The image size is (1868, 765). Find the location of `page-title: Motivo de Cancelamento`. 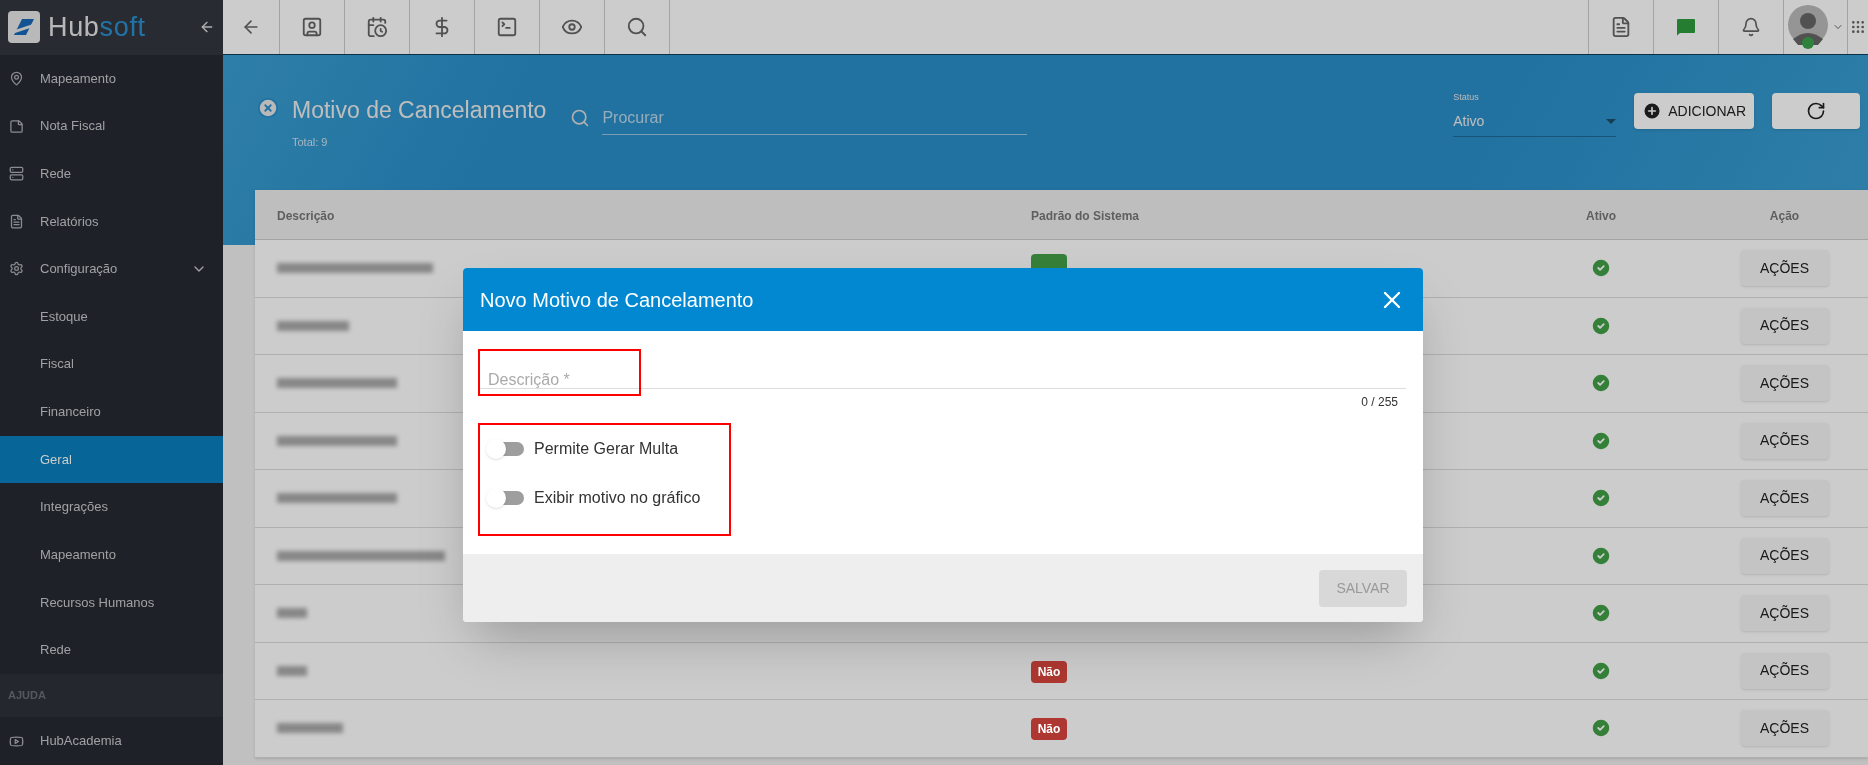

page-title: Motivo de Cancelamento is located at coordinates (419, 110).